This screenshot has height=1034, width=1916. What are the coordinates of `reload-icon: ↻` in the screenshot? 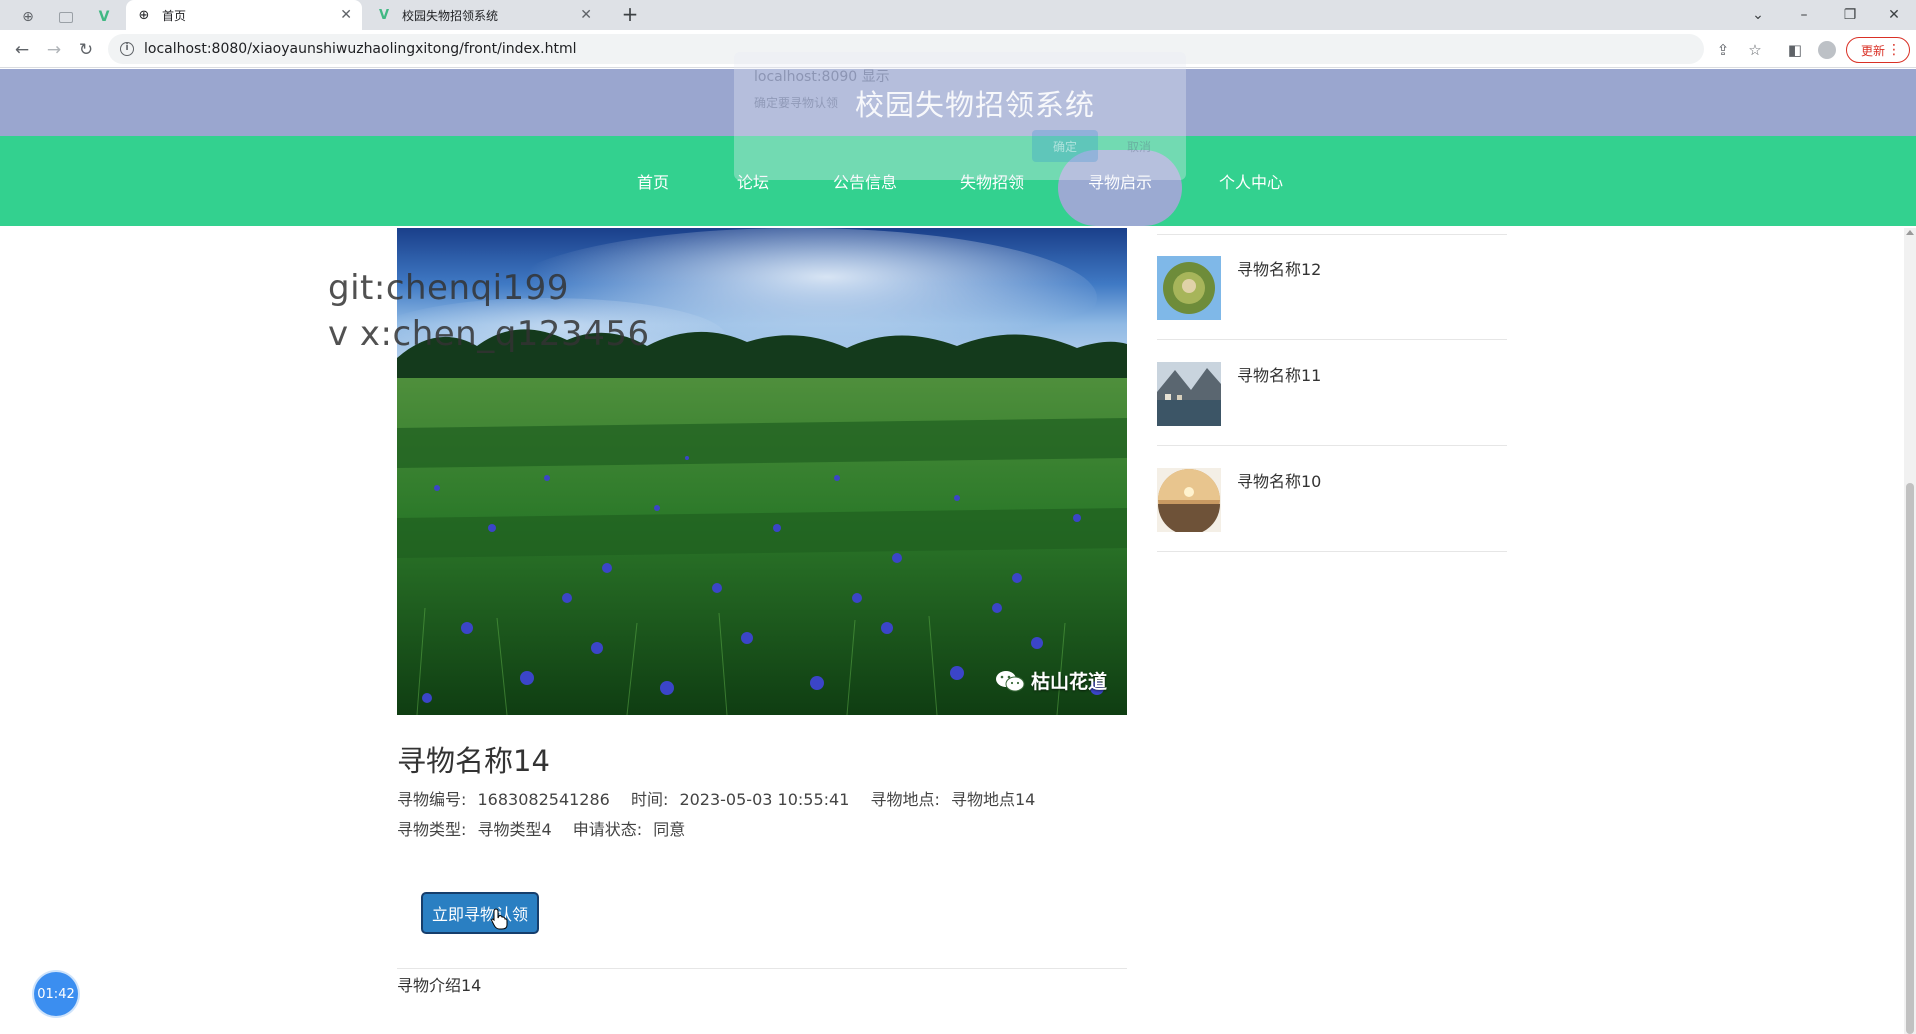 It's located at (86, 50).